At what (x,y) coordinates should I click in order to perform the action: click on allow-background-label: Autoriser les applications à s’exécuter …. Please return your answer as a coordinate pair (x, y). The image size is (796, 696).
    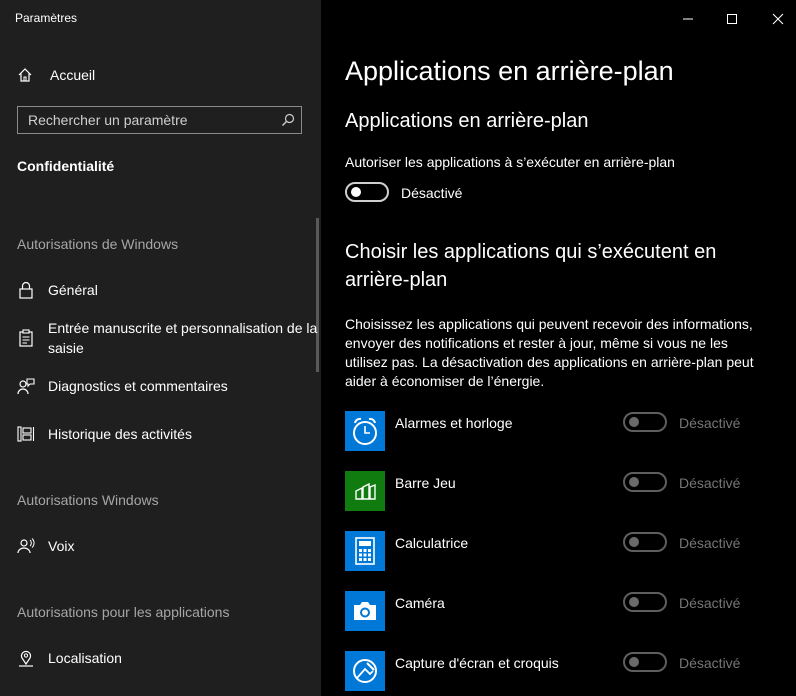
    Looking at the image, I should click on (510, 162).